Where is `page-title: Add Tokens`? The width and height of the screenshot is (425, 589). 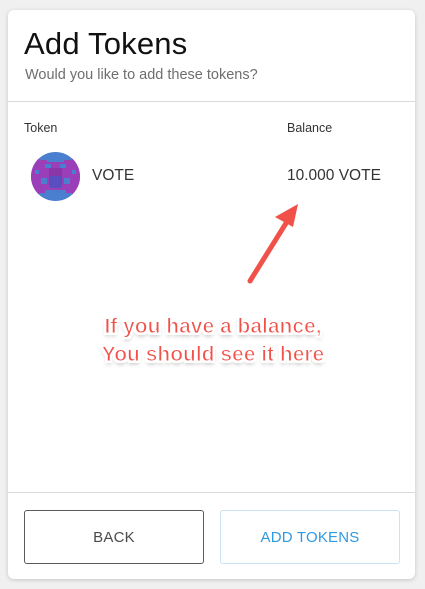
page-title: Add Tokens is located at coordinates (106, 43).